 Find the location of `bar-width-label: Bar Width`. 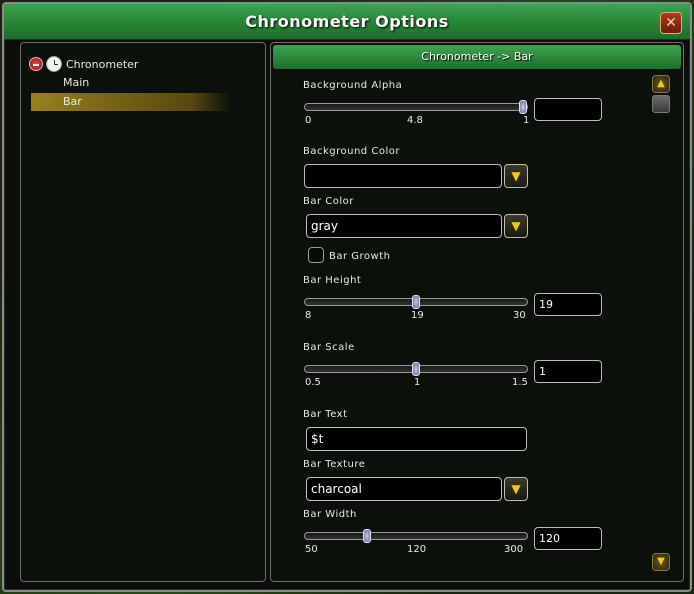

bar-width-label: Bar Width is located at coordinates (330, 514).